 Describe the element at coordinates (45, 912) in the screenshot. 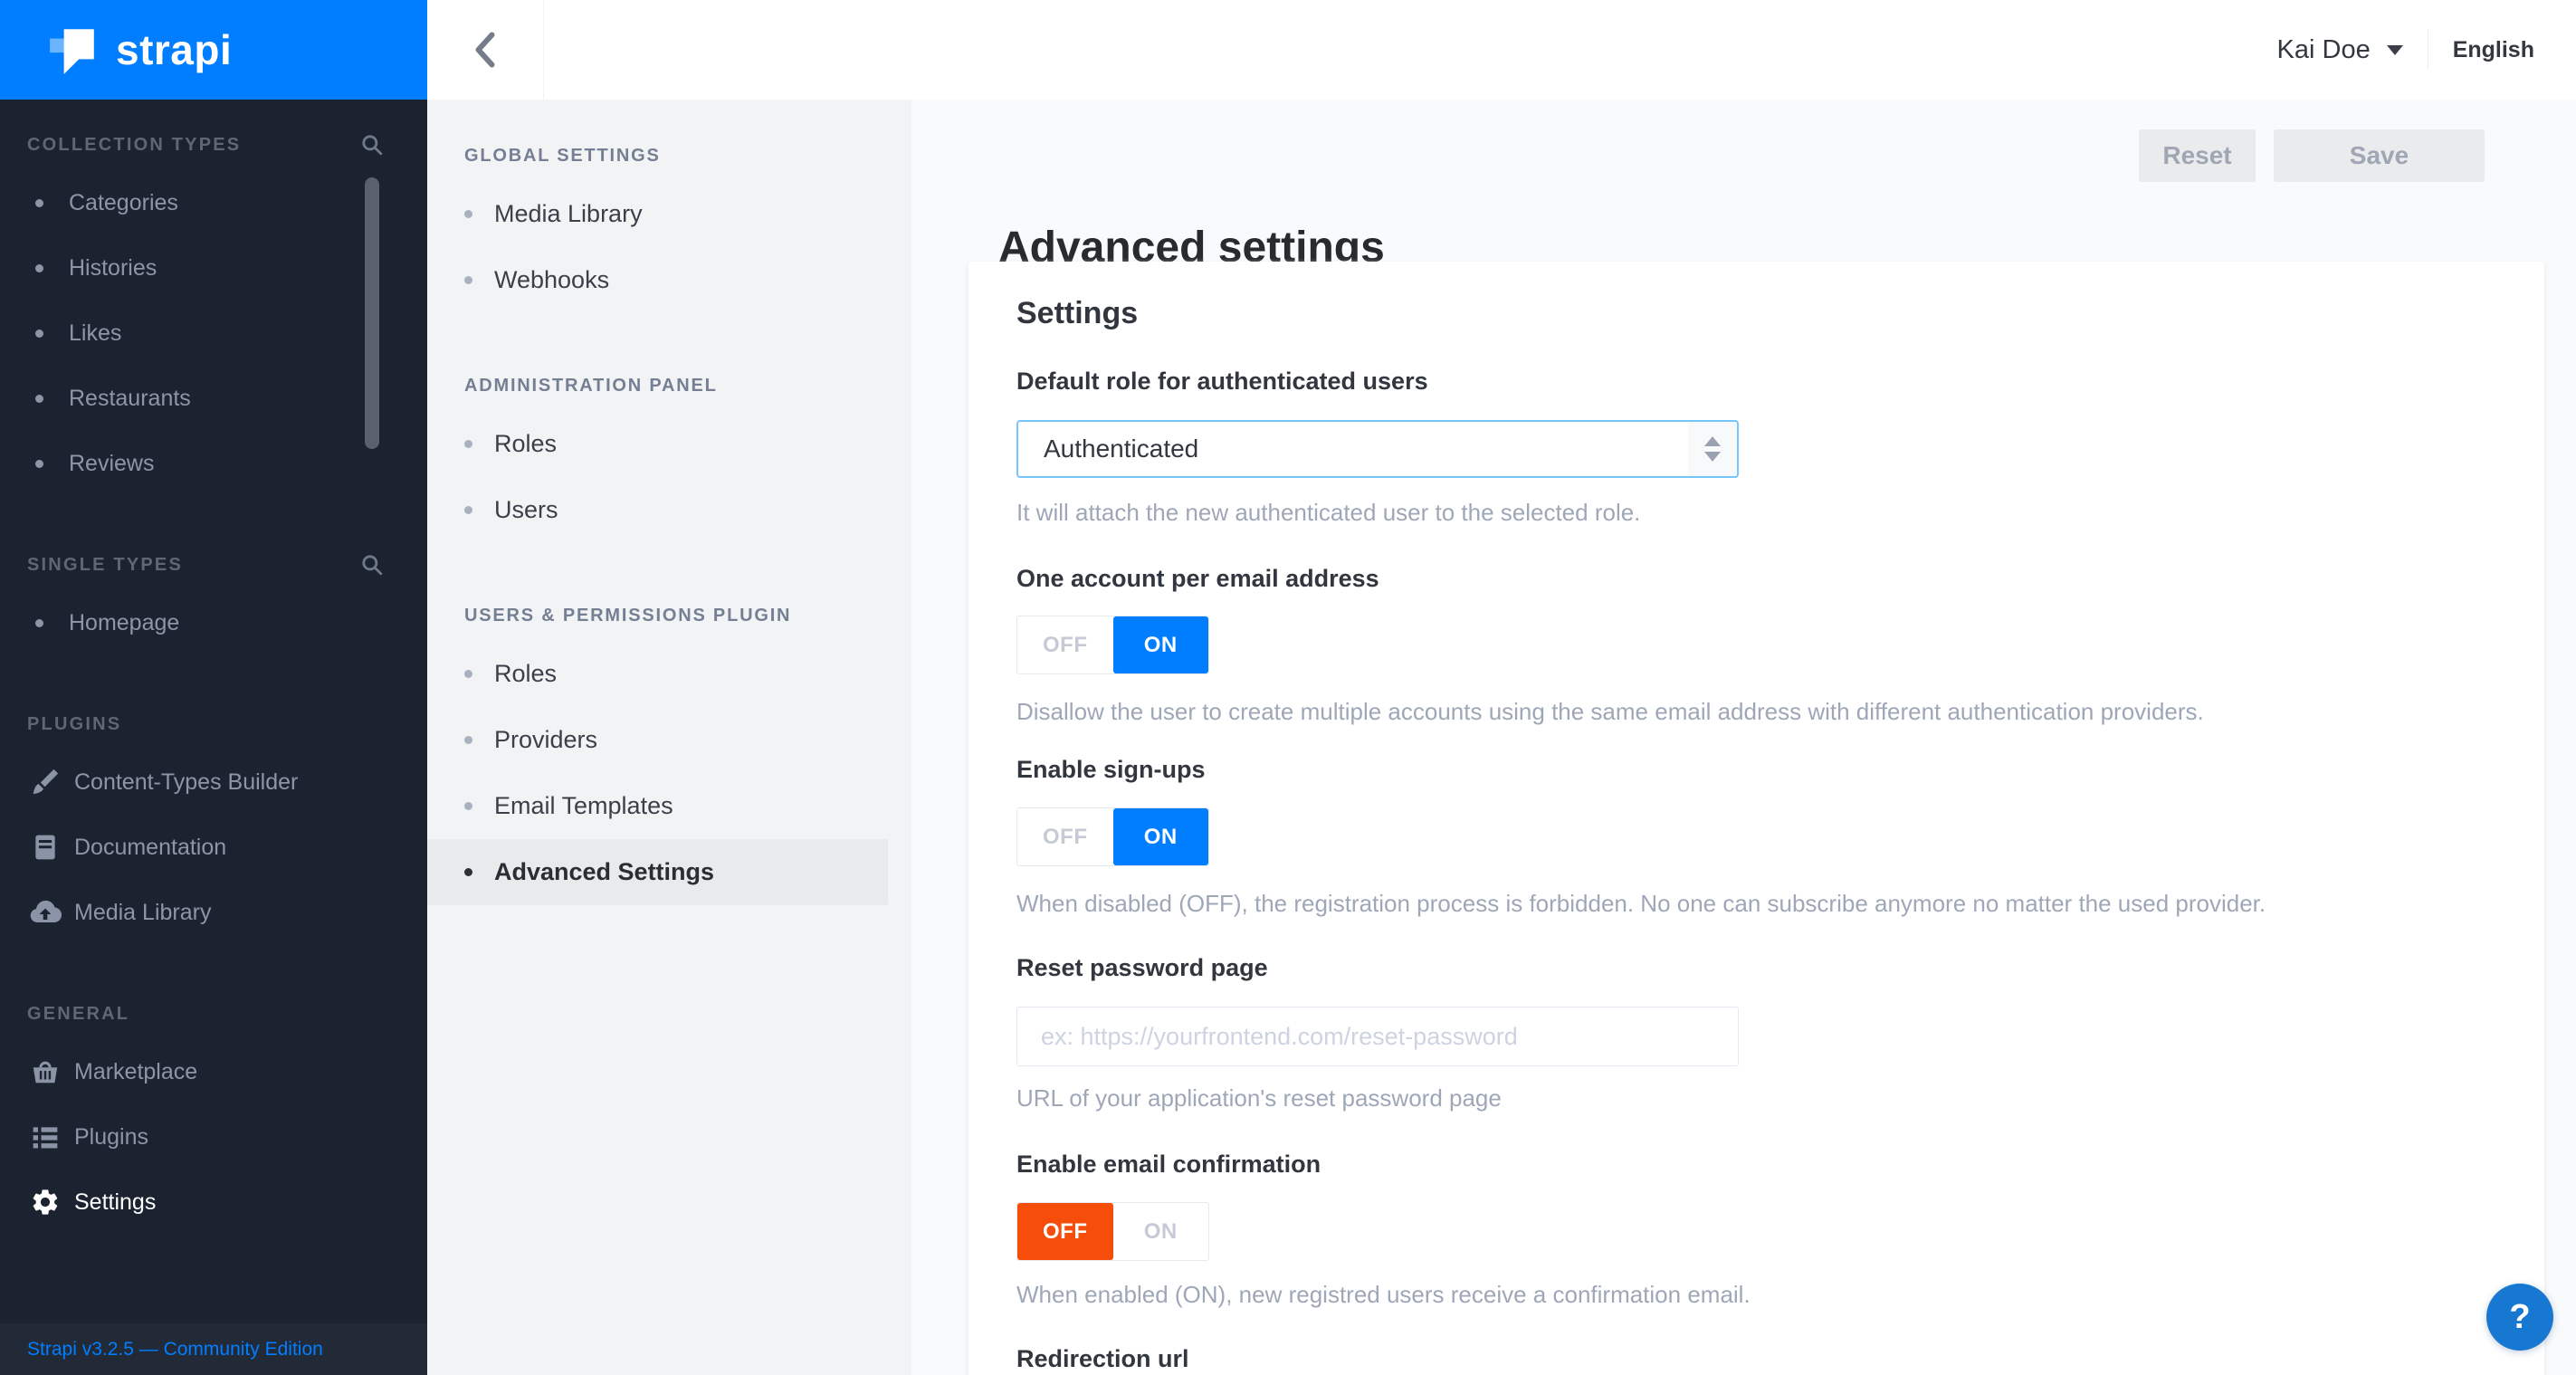

I see `cloud-upload-icon` at that location.